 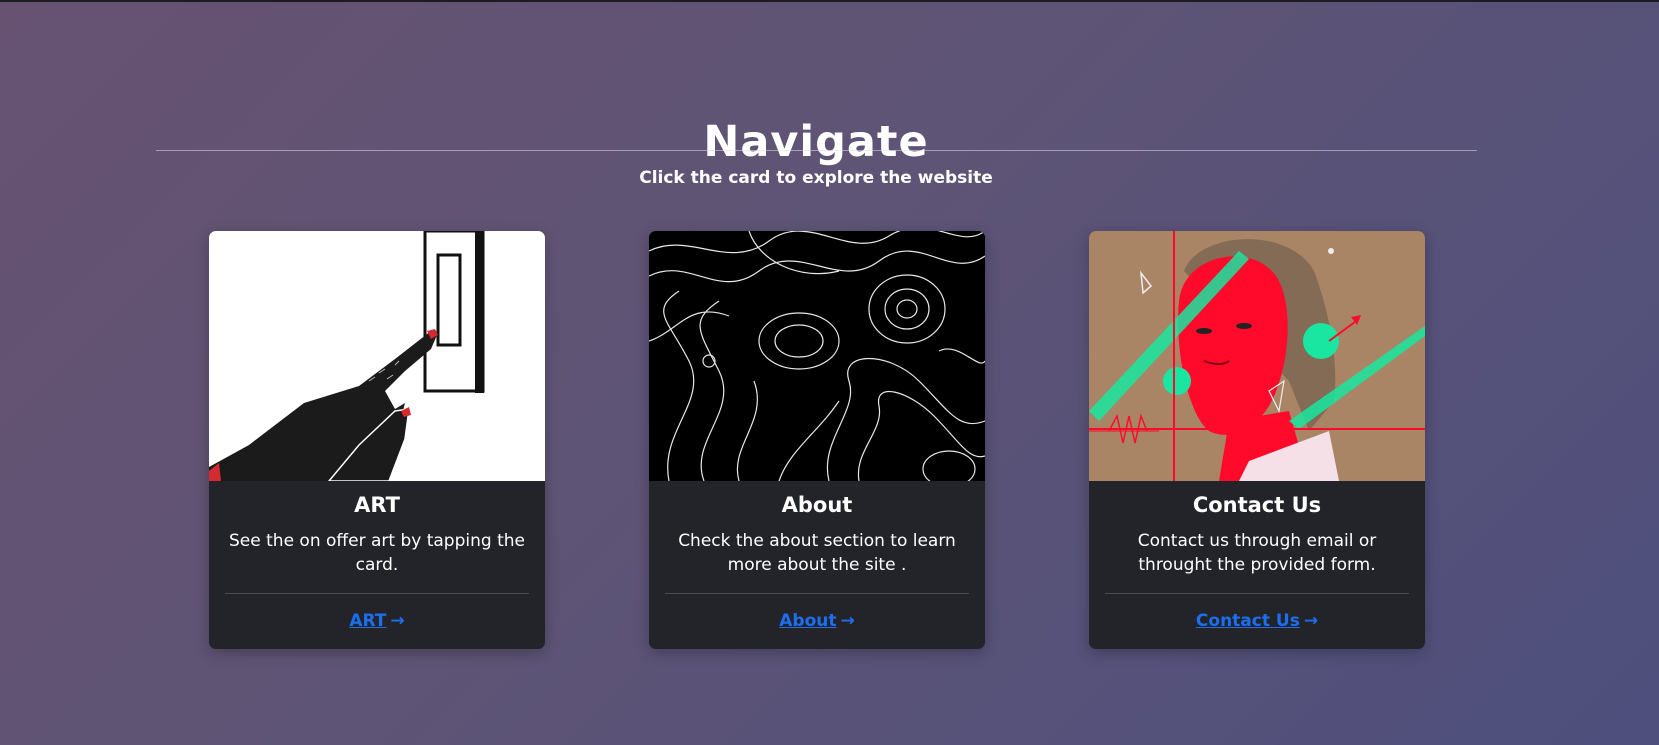 What do you see at coordinates (377, 505) in the screenshot?
I see `art-card-title: ART` at bounding box center [377, 505].